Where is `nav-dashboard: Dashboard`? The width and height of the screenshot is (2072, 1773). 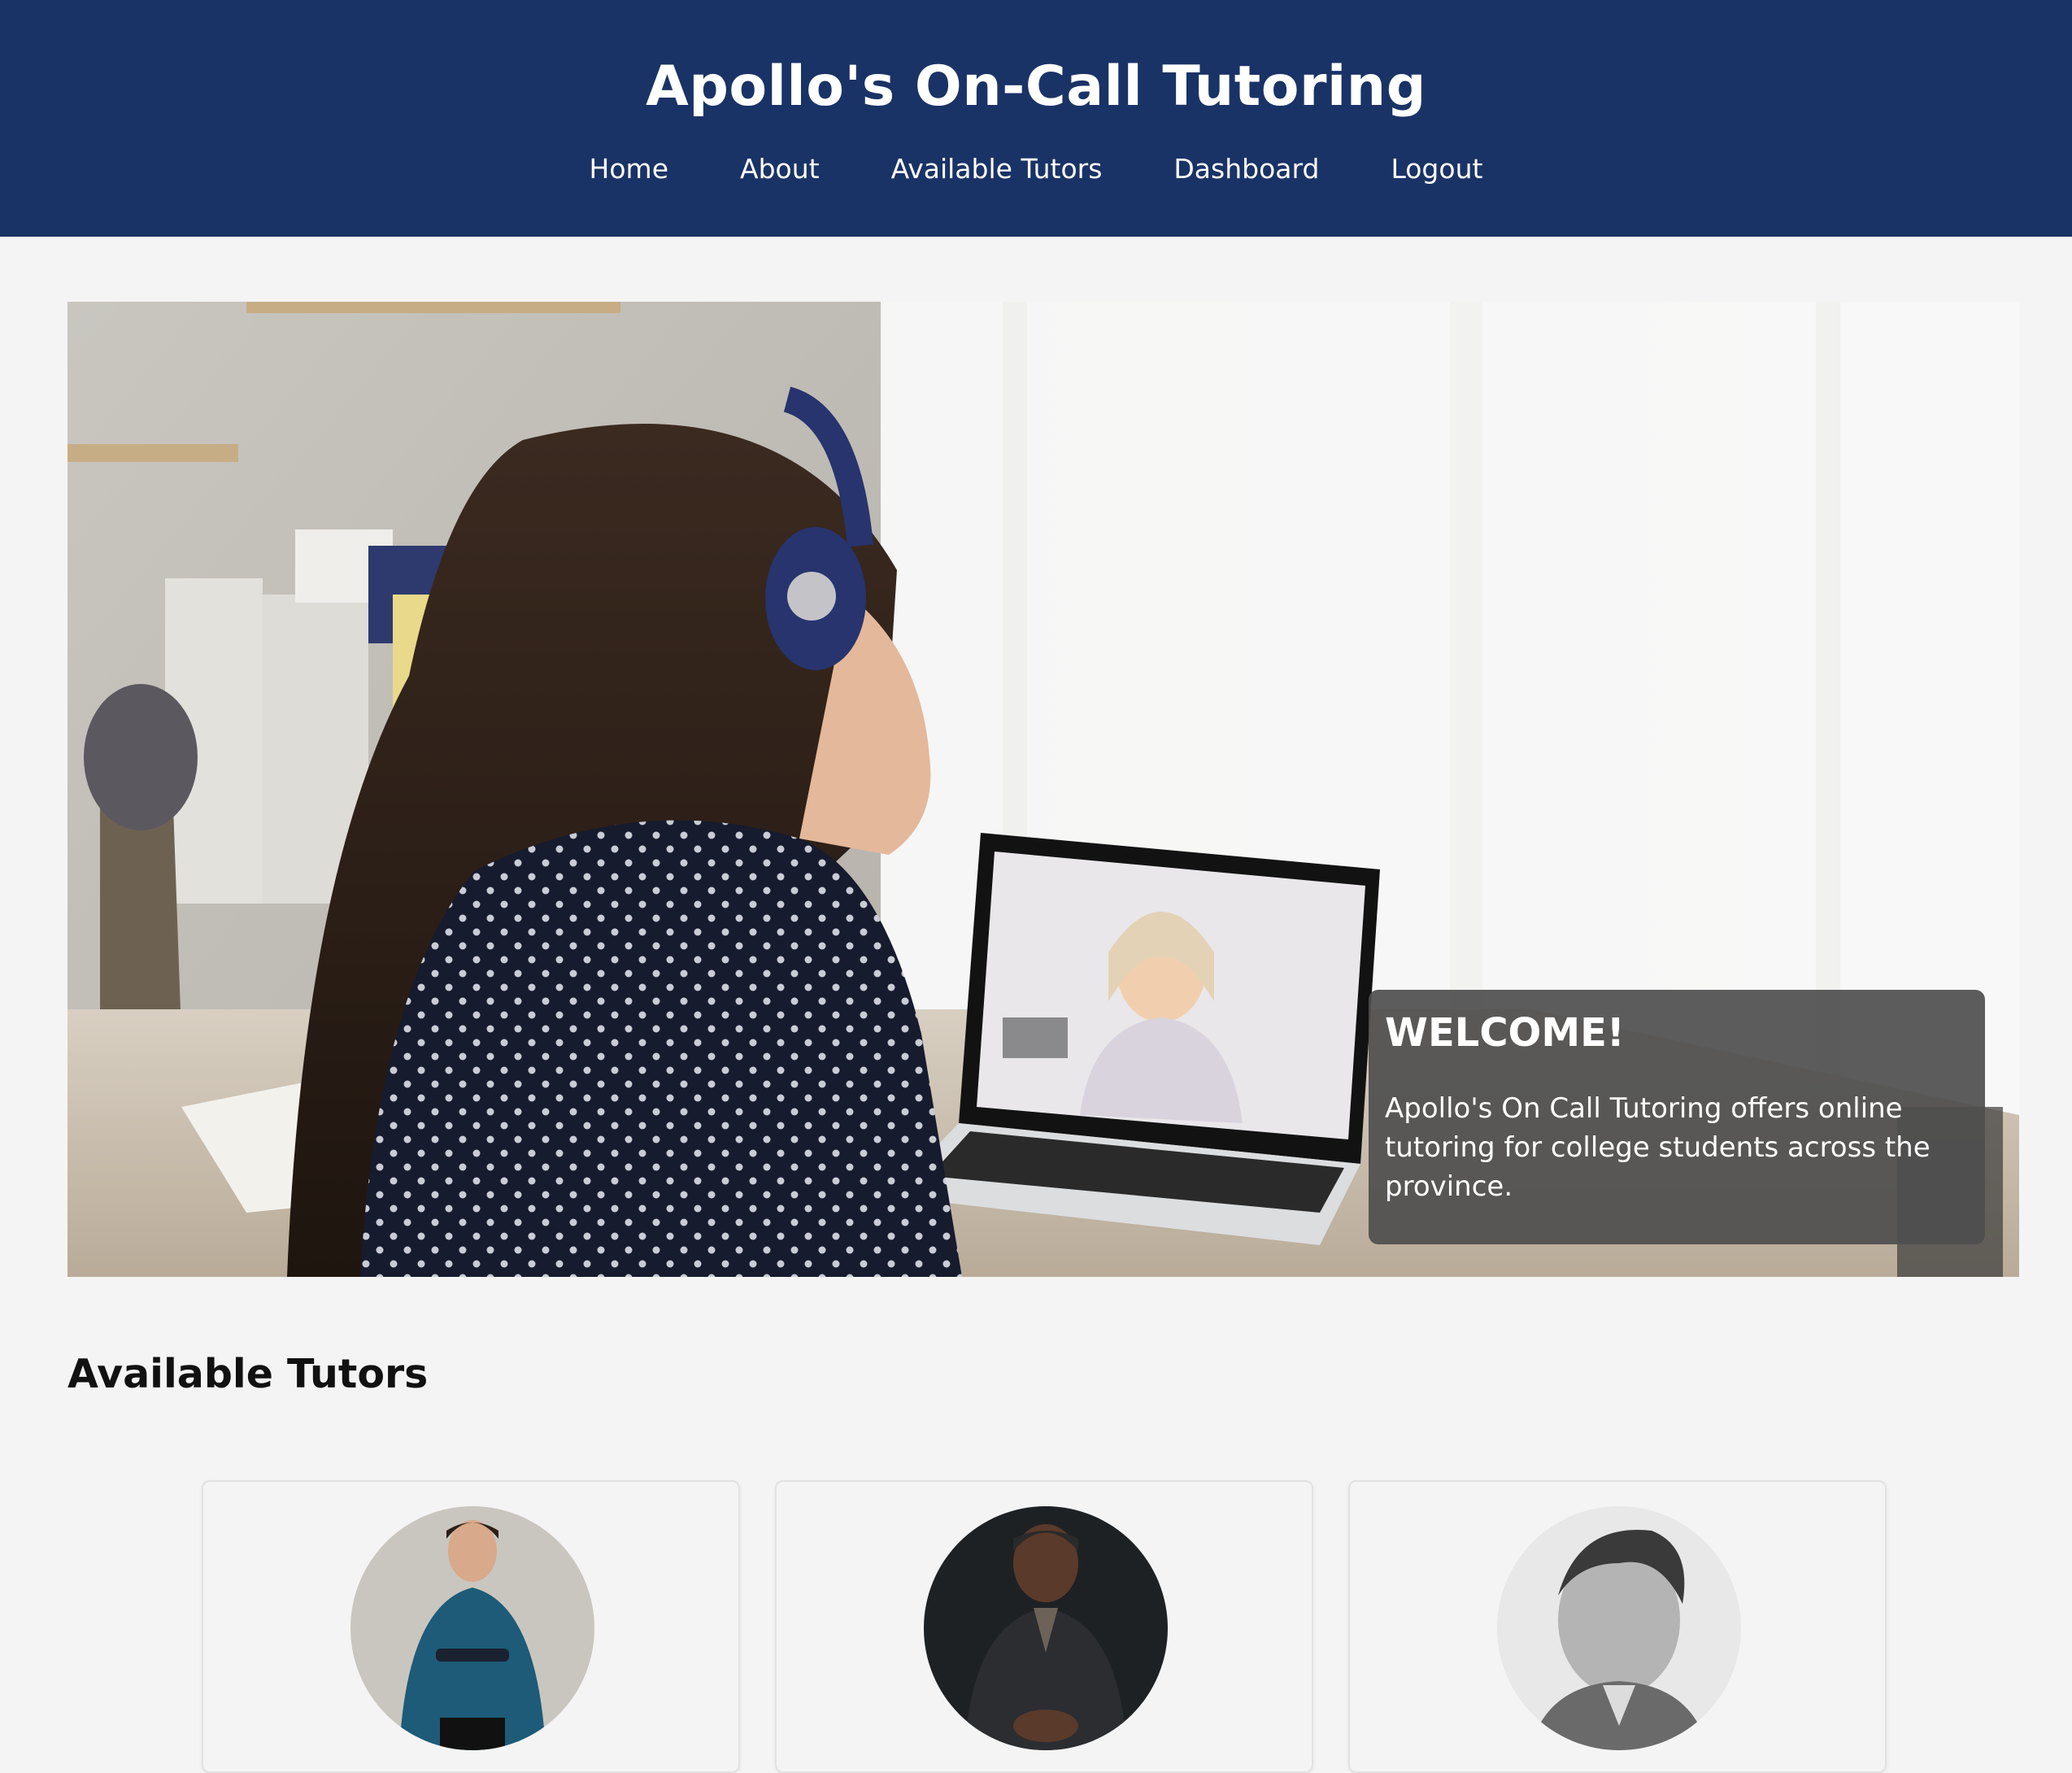
nav-dashboard: Dashboard is located at coordinates (1246, 169).